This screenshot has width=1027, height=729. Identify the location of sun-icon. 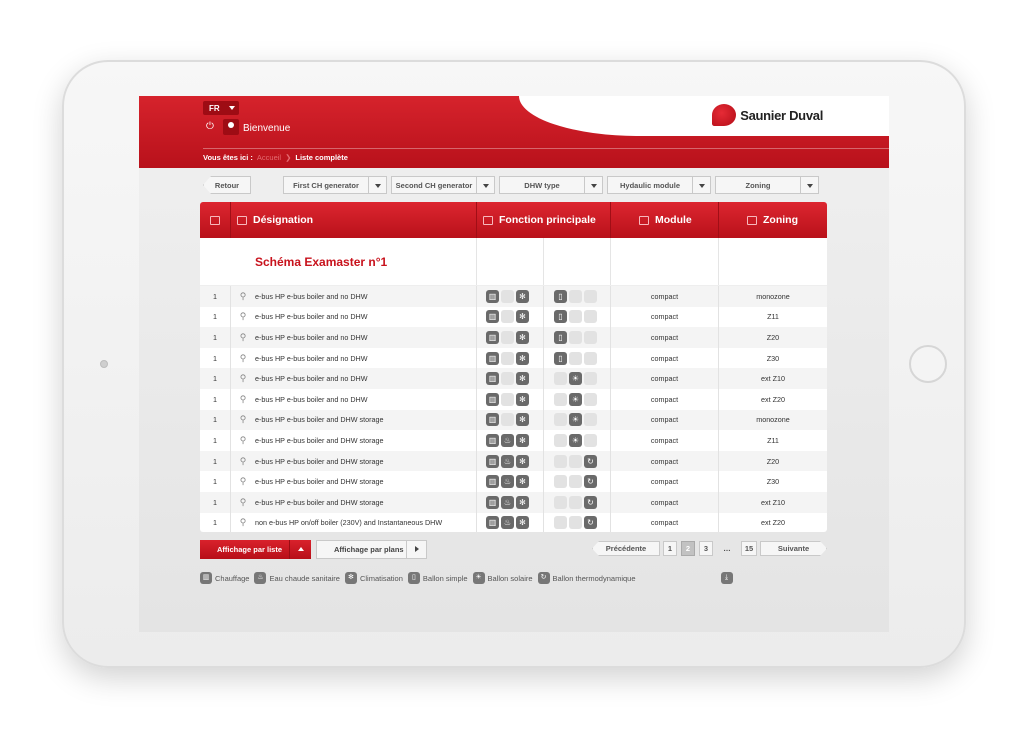
(575, 337).